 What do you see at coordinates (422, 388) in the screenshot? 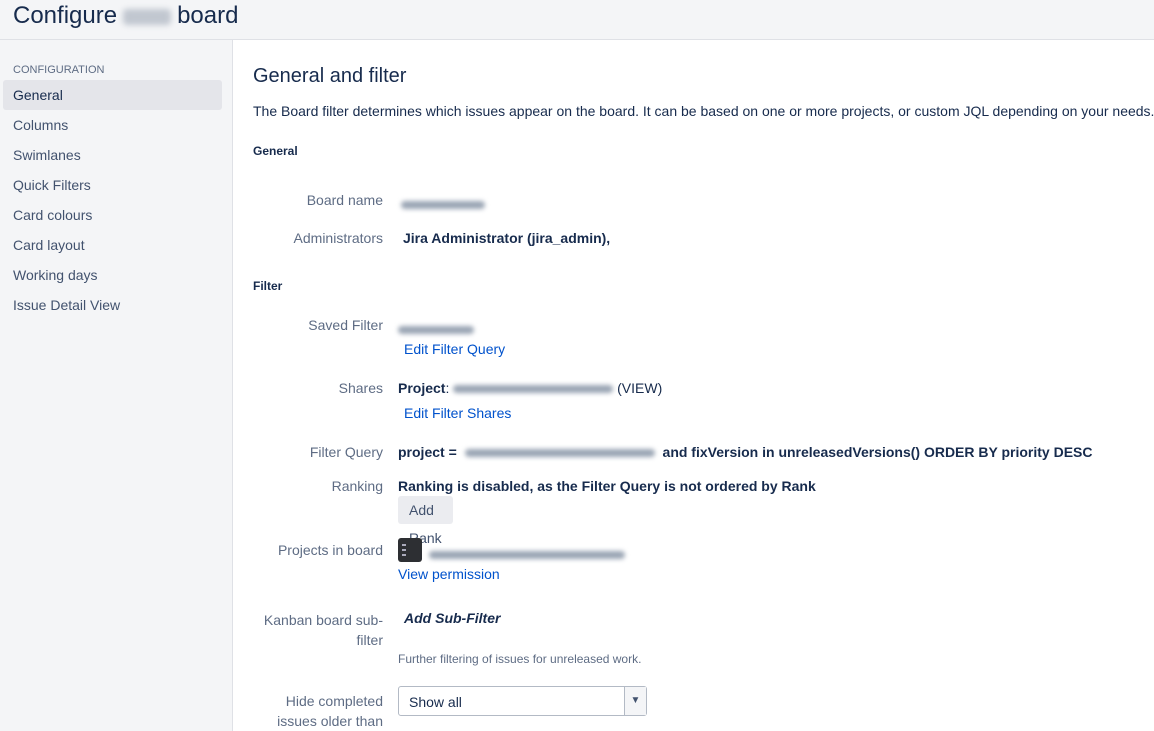
I see `shares-project-prefix: Project` at bounding box center [422, 388].